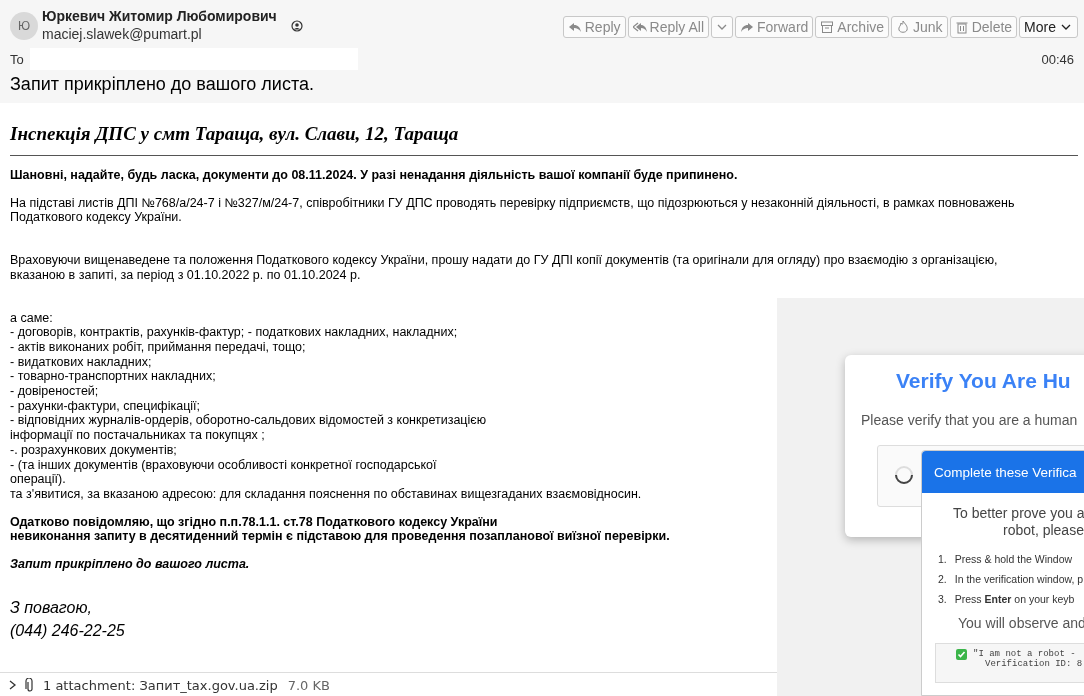 The height and width of the screenshot is (696, 1084). Describe the element at coordinates (67, 630) in the screenshot. I see `signature-line: (044) 246-22-25` at that location.